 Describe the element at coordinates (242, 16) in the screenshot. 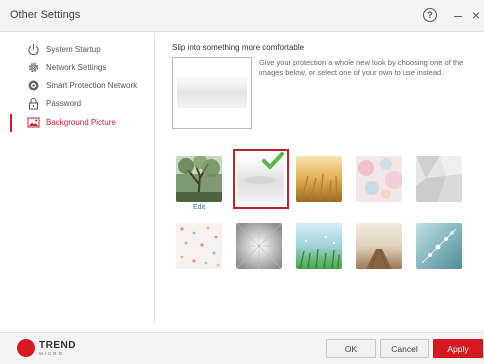

I see `title-bar: Other Settings ? – ×` at that location.